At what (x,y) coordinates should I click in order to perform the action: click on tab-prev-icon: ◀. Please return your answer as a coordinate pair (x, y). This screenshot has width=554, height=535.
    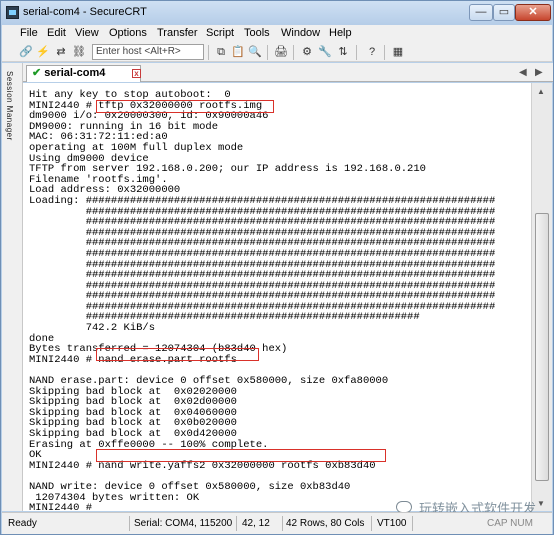
    Looking at the image, I should click on (523, 72).